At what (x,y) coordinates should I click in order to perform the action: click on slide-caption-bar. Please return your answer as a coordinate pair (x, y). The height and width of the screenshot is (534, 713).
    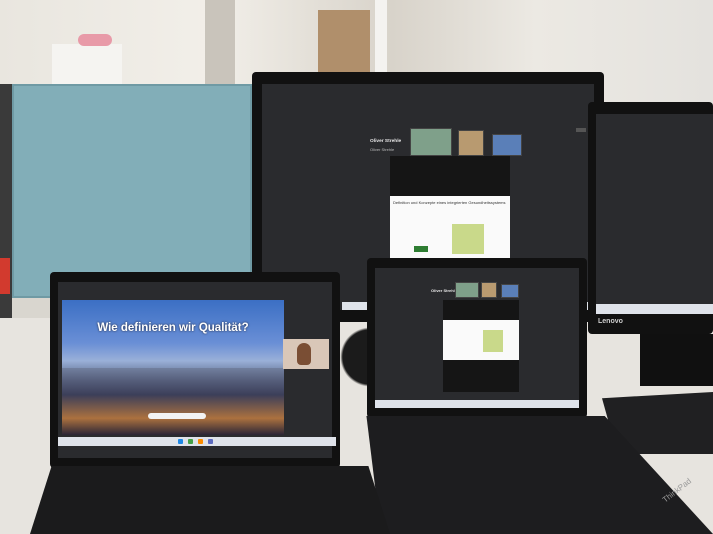
    Looking at the image, I should click on (177, 416).